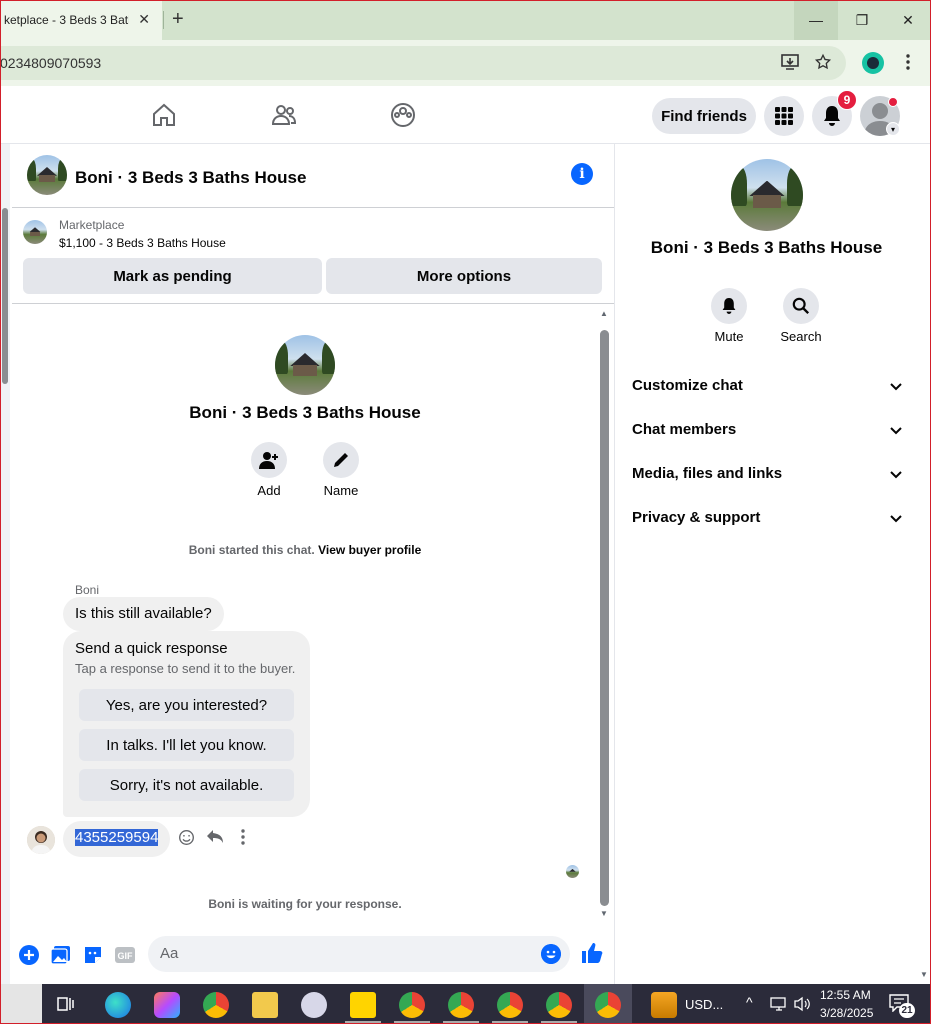  What do you see at coordinates (729, 306) in the screenshot?
I see `mute-button` at bounding box center [729, 306].